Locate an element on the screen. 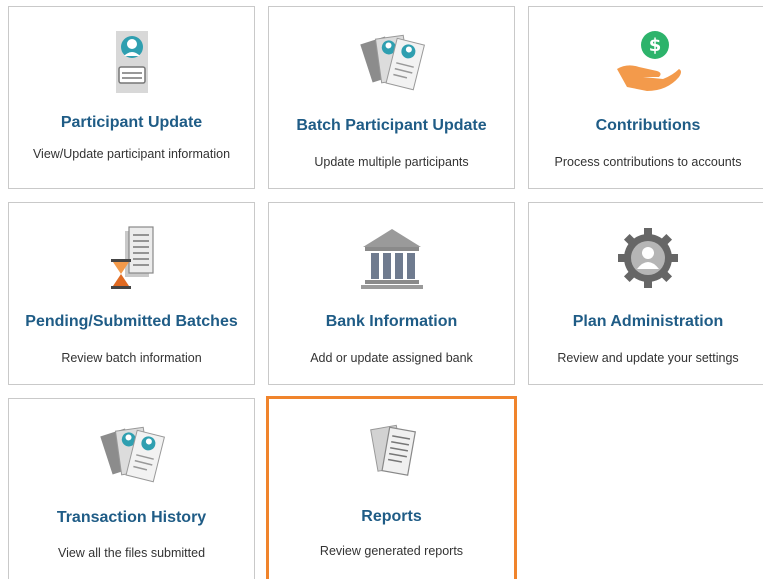  hourglass-document-icon is located at coordinates (132, 258).